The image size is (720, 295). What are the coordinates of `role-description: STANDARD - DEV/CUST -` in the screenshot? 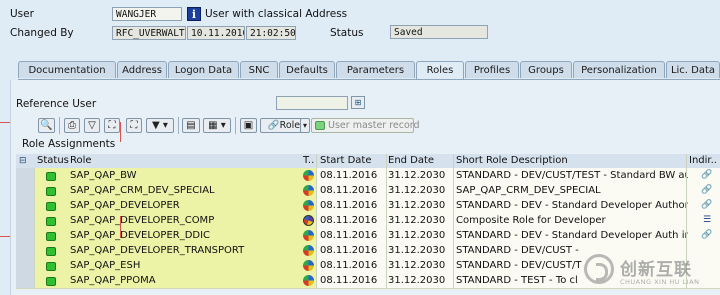 It's located at (517, 250).